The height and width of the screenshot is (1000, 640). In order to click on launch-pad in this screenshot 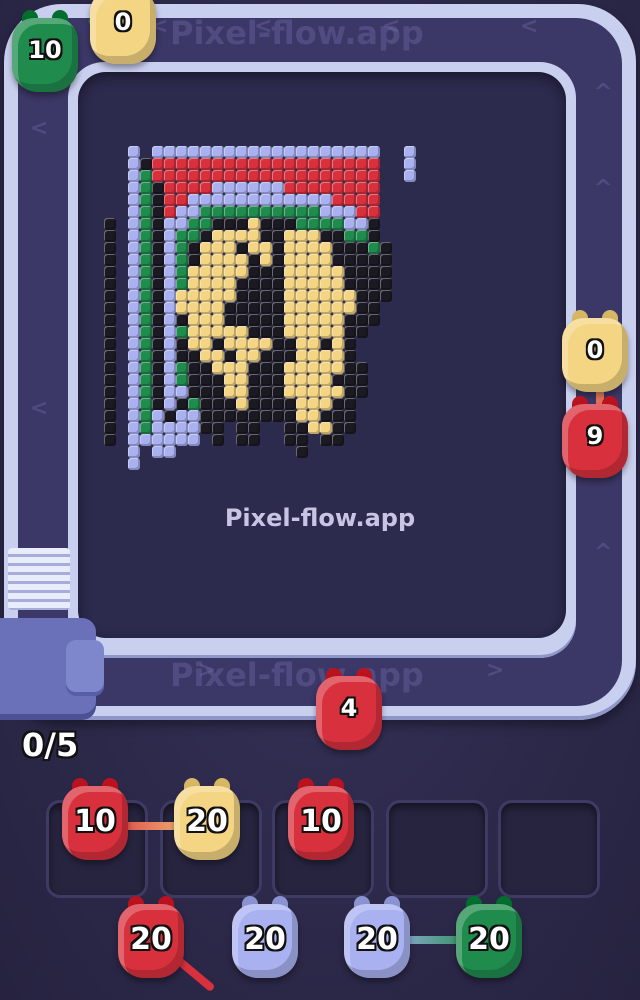, I will do `click(52, 669)`.